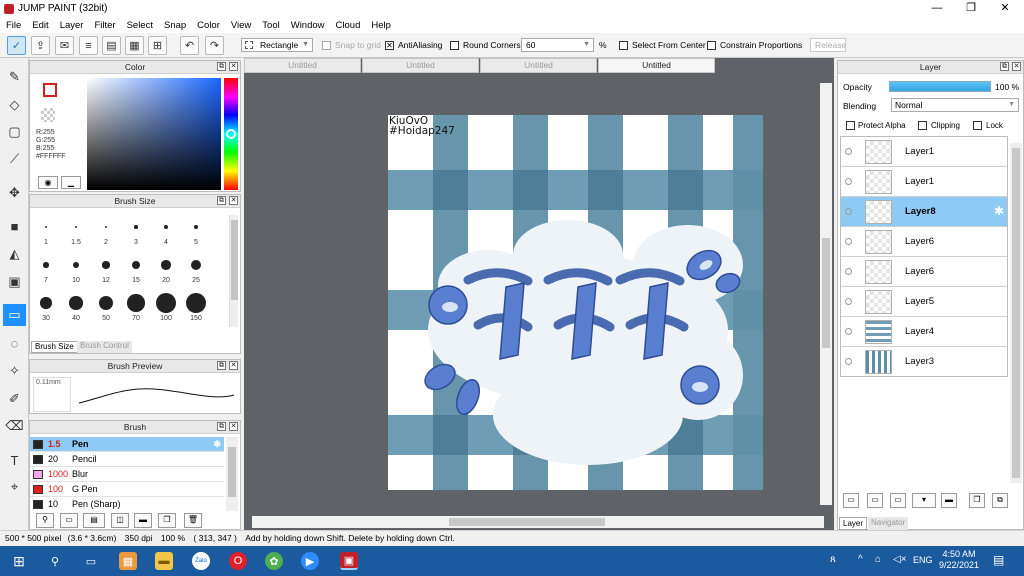 The height and width of the screenshot is (576, 1024). Describe the element at coordinates (924, 212) in the screenshot. I see `layer-row-selected: Layer8 ✱` at that location.